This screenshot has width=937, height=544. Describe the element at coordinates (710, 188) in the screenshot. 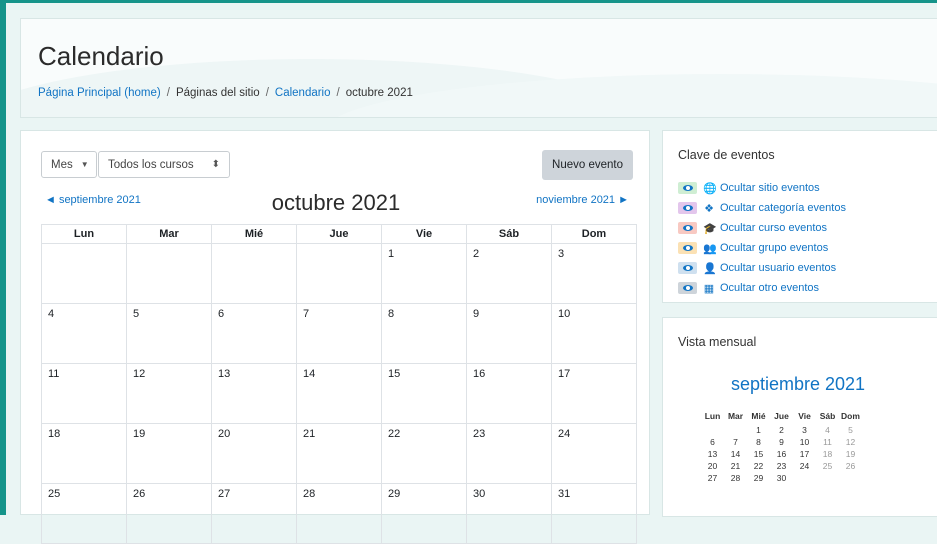

I see `globe-icon: 🌐` at that location.